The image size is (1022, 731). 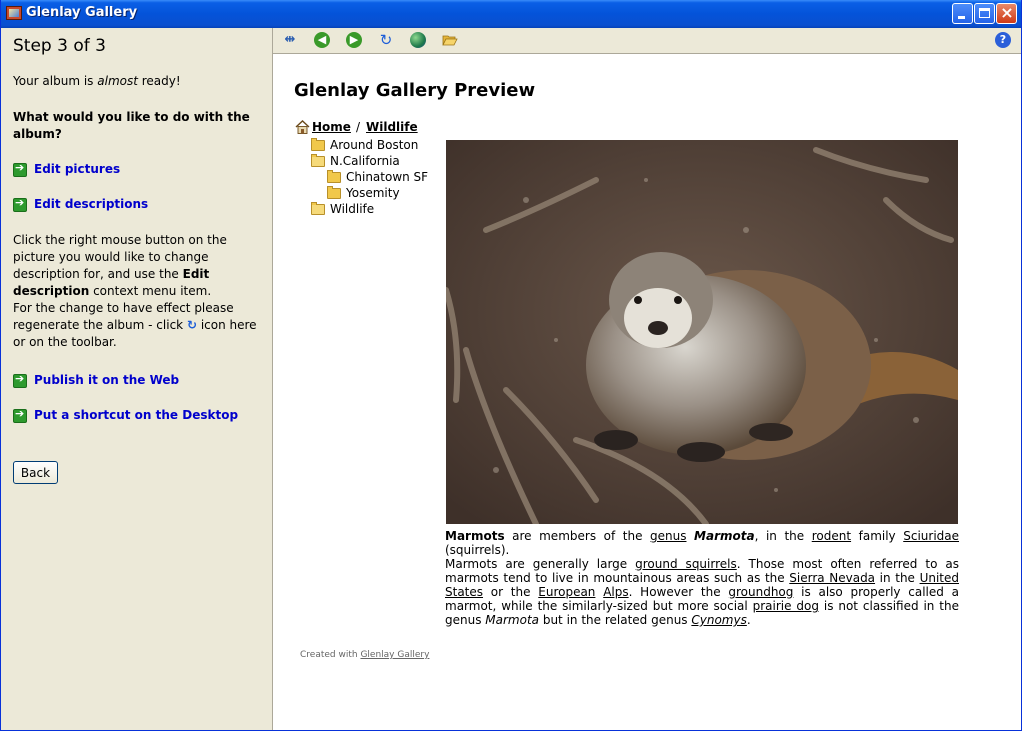 What do you see at coordinates (91, 204) in the screenshot?
I see `edit-descriptions-link: Edit descriptions` at bounding box center [91, 204].